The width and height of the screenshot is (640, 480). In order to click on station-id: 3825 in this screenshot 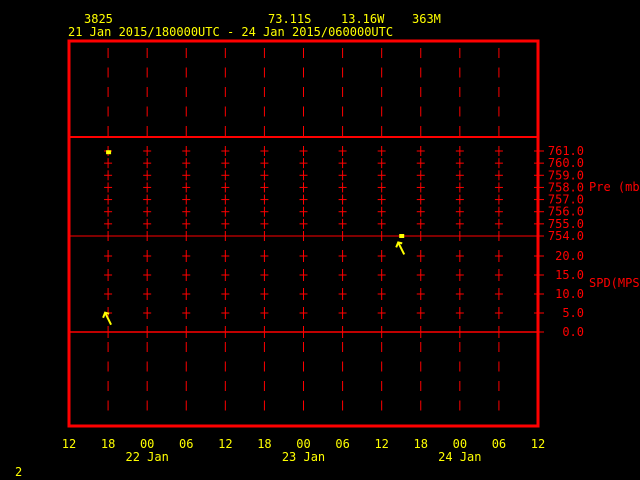, I will do `click(98, 19)`.